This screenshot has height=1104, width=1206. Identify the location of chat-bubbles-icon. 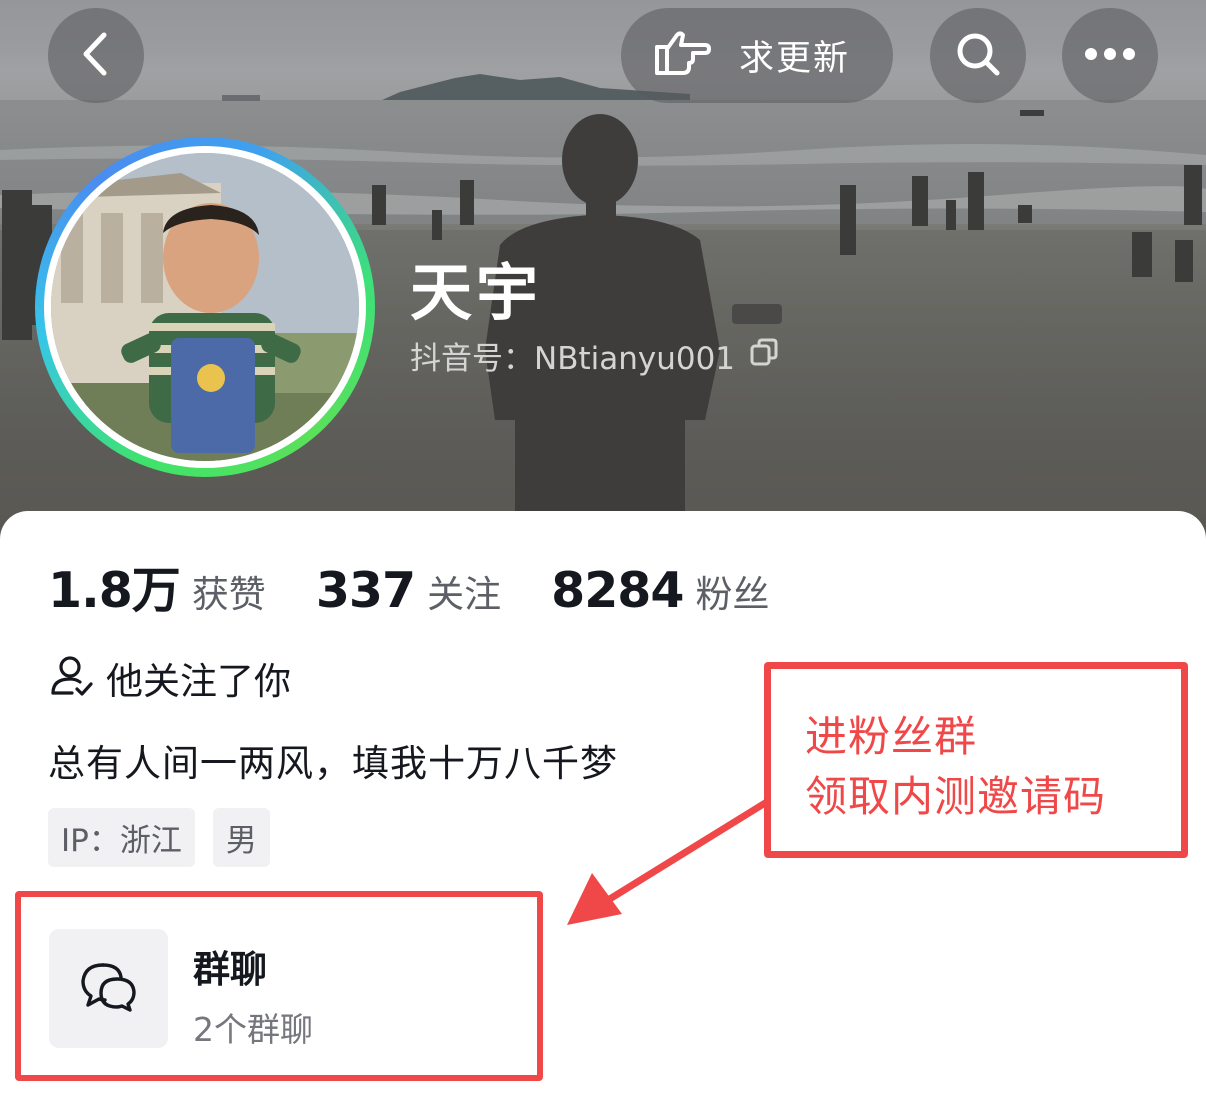
(109, 989).